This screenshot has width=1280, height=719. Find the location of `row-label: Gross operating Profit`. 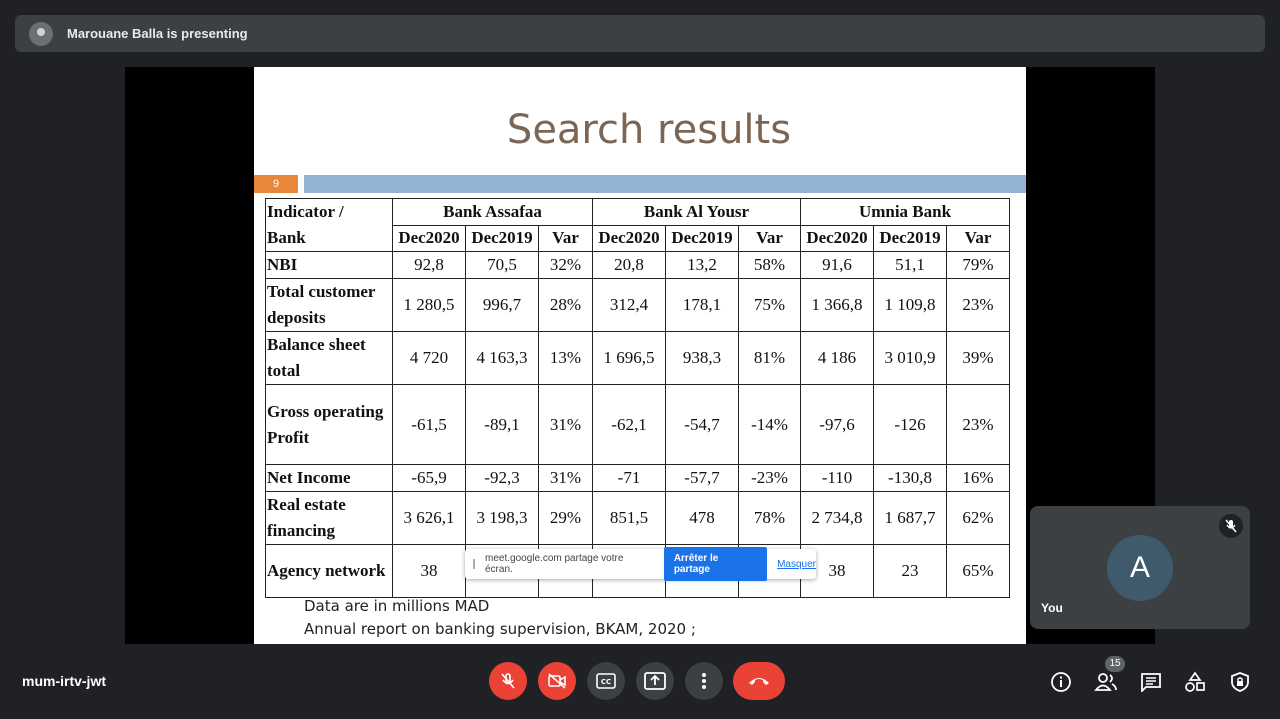

row-label: Gross operating Profit is located at coordinates (329, 424).